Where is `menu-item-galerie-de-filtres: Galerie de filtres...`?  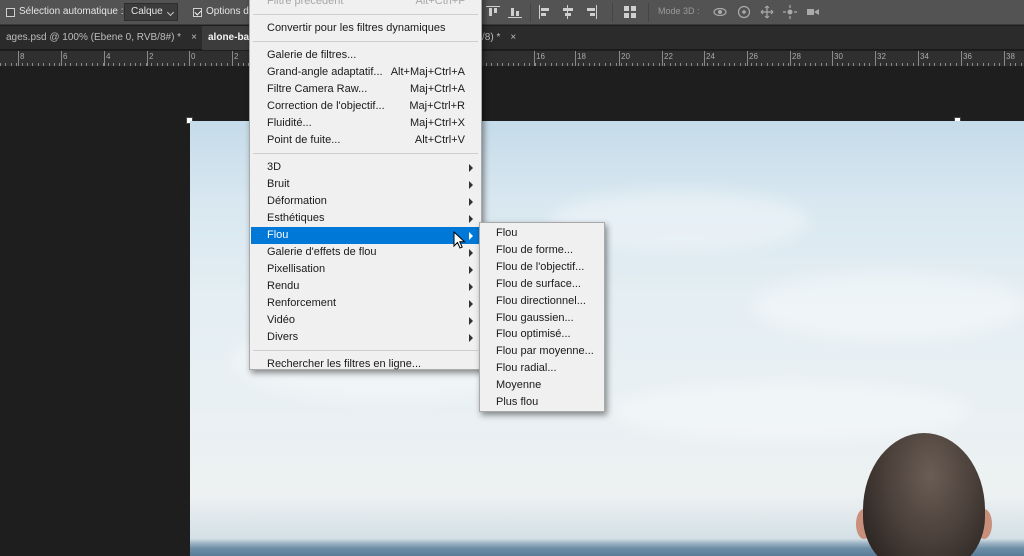
menu-item-galerie-de-filtres: Galerie de filtres... is located at coordinates (365, 55).